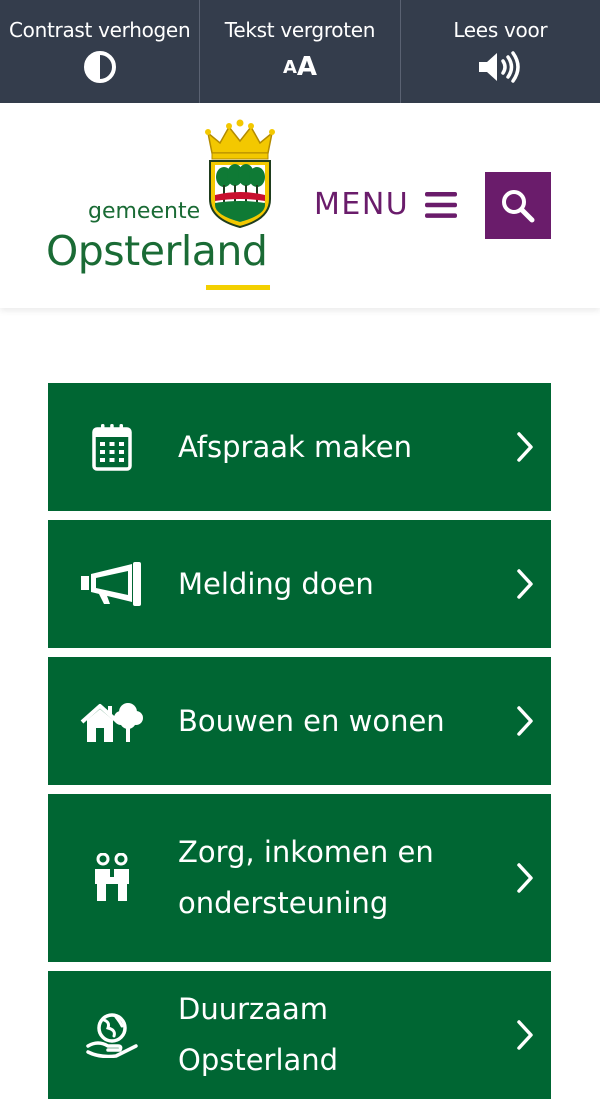 The height and width of the screenshot is (1108, 600). Describe the element at coordinates (500, 30) in the screenshot. I see `read-aloud-label: Lees voor` at that location.